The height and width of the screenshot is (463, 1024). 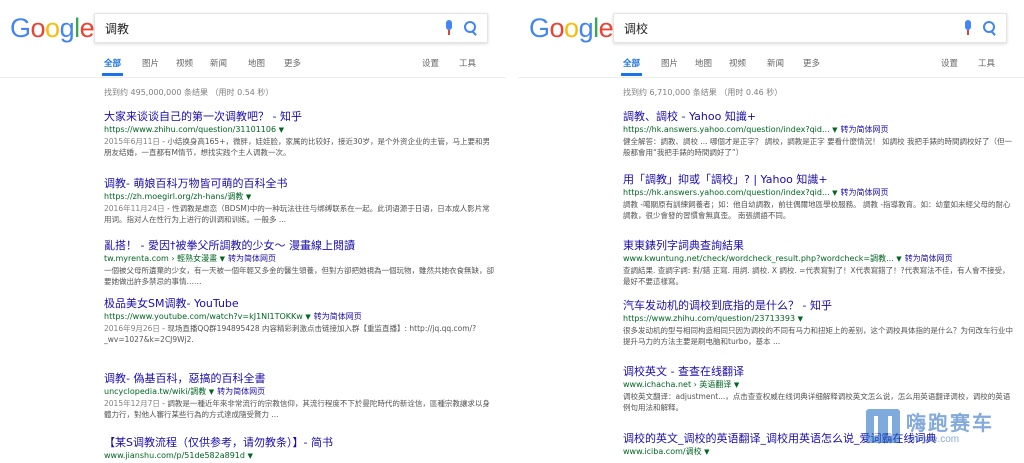 What do you see at coordinates (819, 117) in the screenshot?
I see `result-title-link: 調教、調校 - Yahoo 知識+` at bounding box center [819, 117].